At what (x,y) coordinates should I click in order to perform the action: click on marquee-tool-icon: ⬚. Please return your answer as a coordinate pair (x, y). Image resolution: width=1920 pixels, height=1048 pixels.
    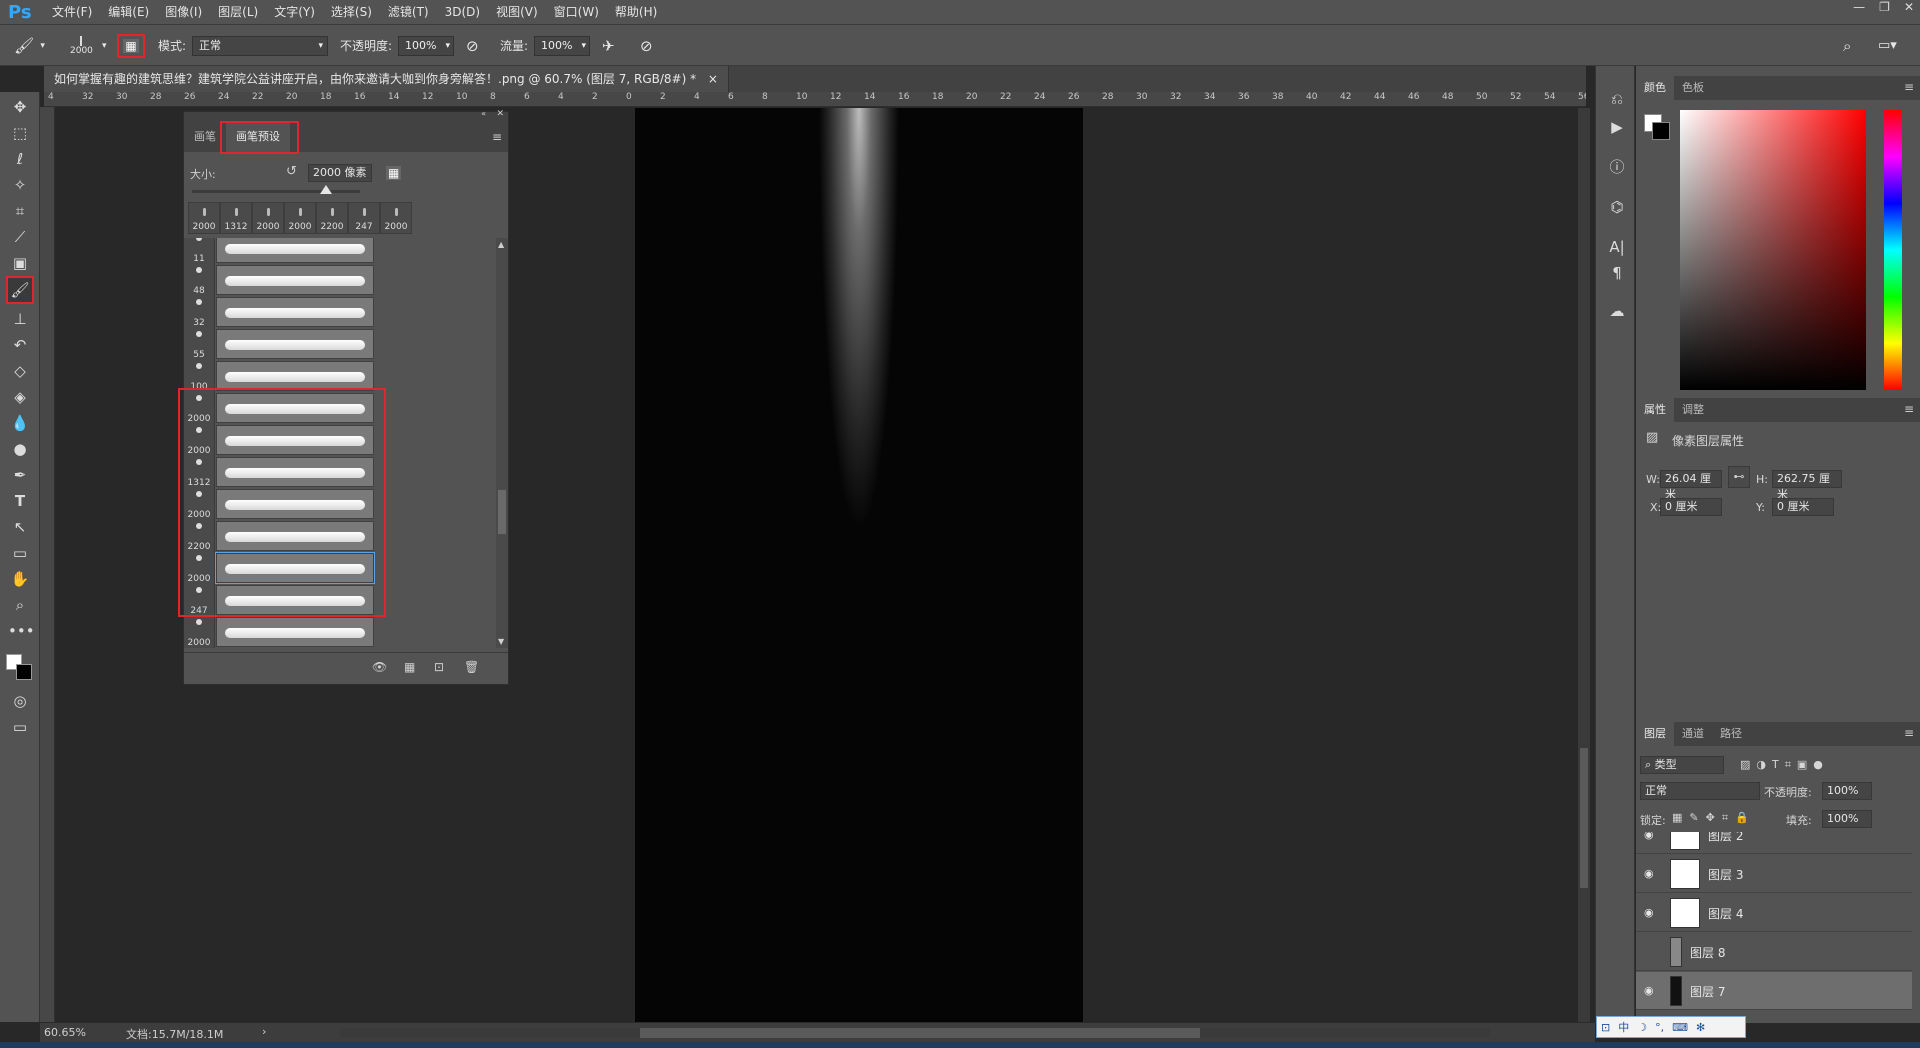
    Looking at the image, I should click on (20, 133).